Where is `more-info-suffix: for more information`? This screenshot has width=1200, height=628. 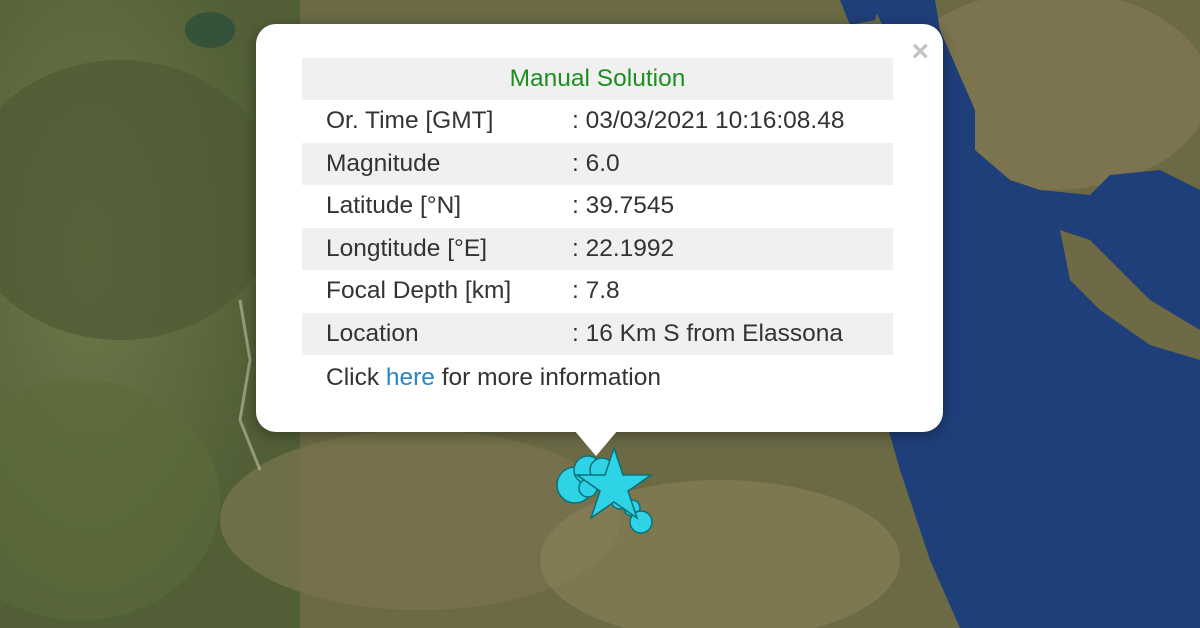 more-info-suffix: for more information is located at coordinates (547, 377).